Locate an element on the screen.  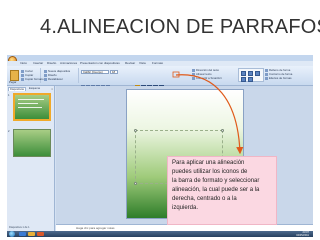
outline-icon is located at coordinates (266, 74).